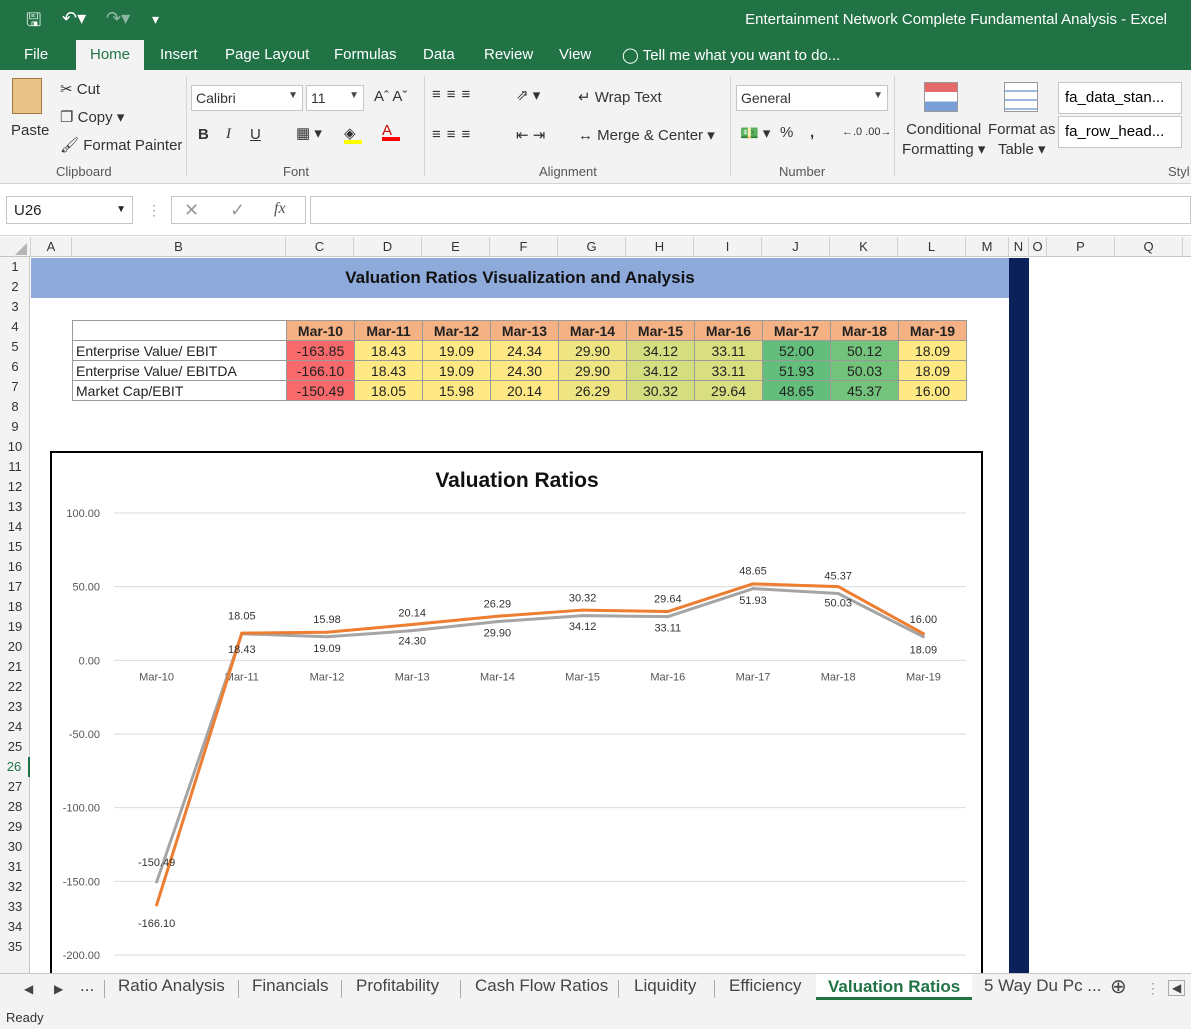 The height and width of the screenshot is (1029, 1191). I want to click on row-header: 6, so click(15, 367).